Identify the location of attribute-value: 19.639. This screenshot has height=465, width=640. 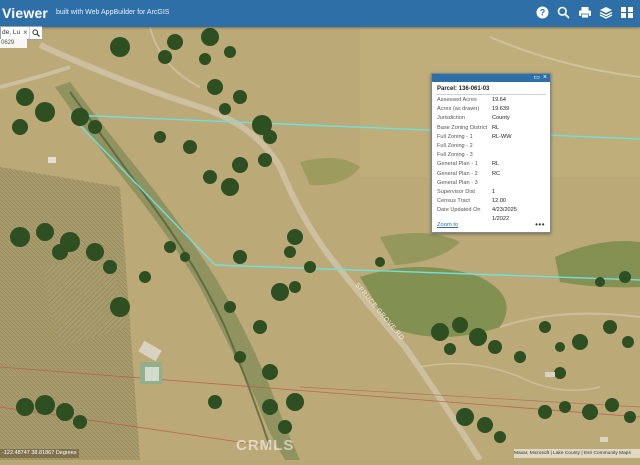
(501, 109).